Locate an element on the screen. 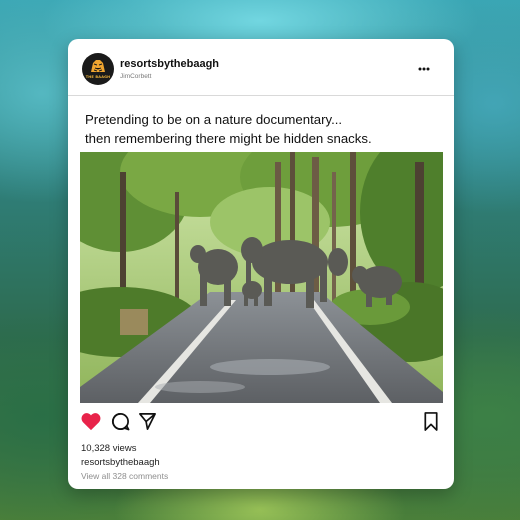 This screenshot has height=520, width=520. views-count: 10,328 views is located at coordinates (109, 448).